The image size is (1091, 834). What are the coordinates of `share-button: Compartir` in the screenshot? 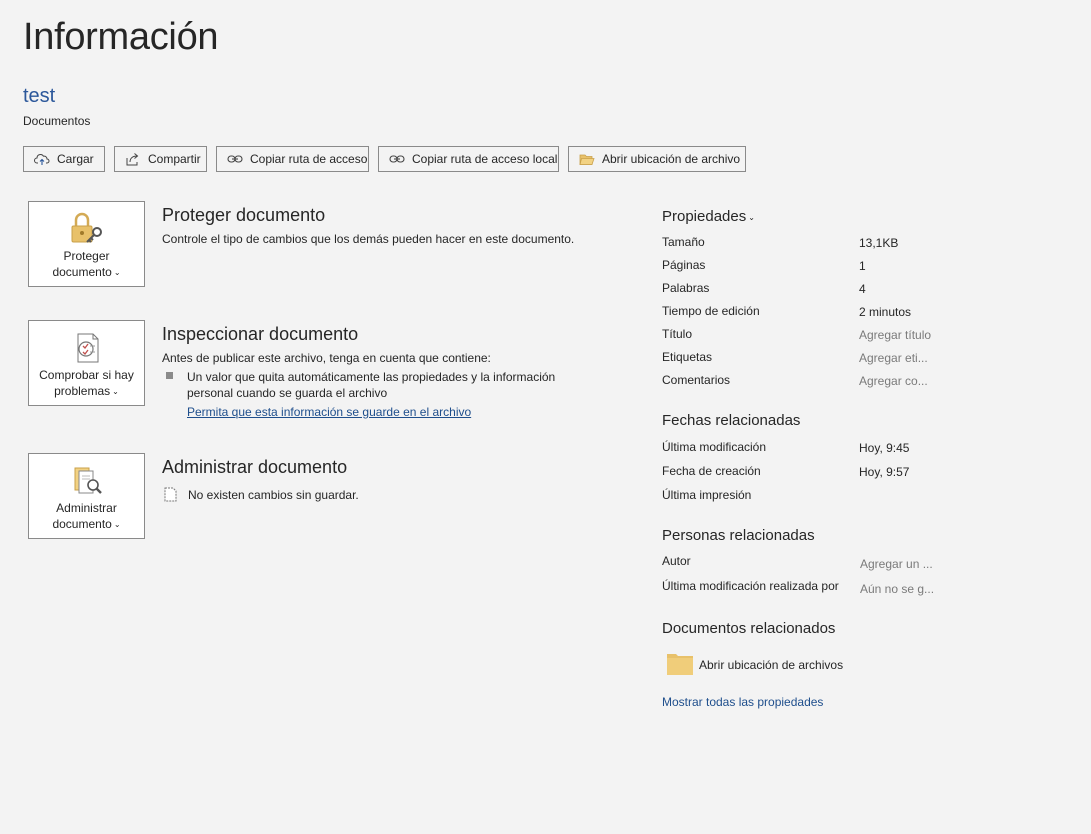 It's located at (160, 159).